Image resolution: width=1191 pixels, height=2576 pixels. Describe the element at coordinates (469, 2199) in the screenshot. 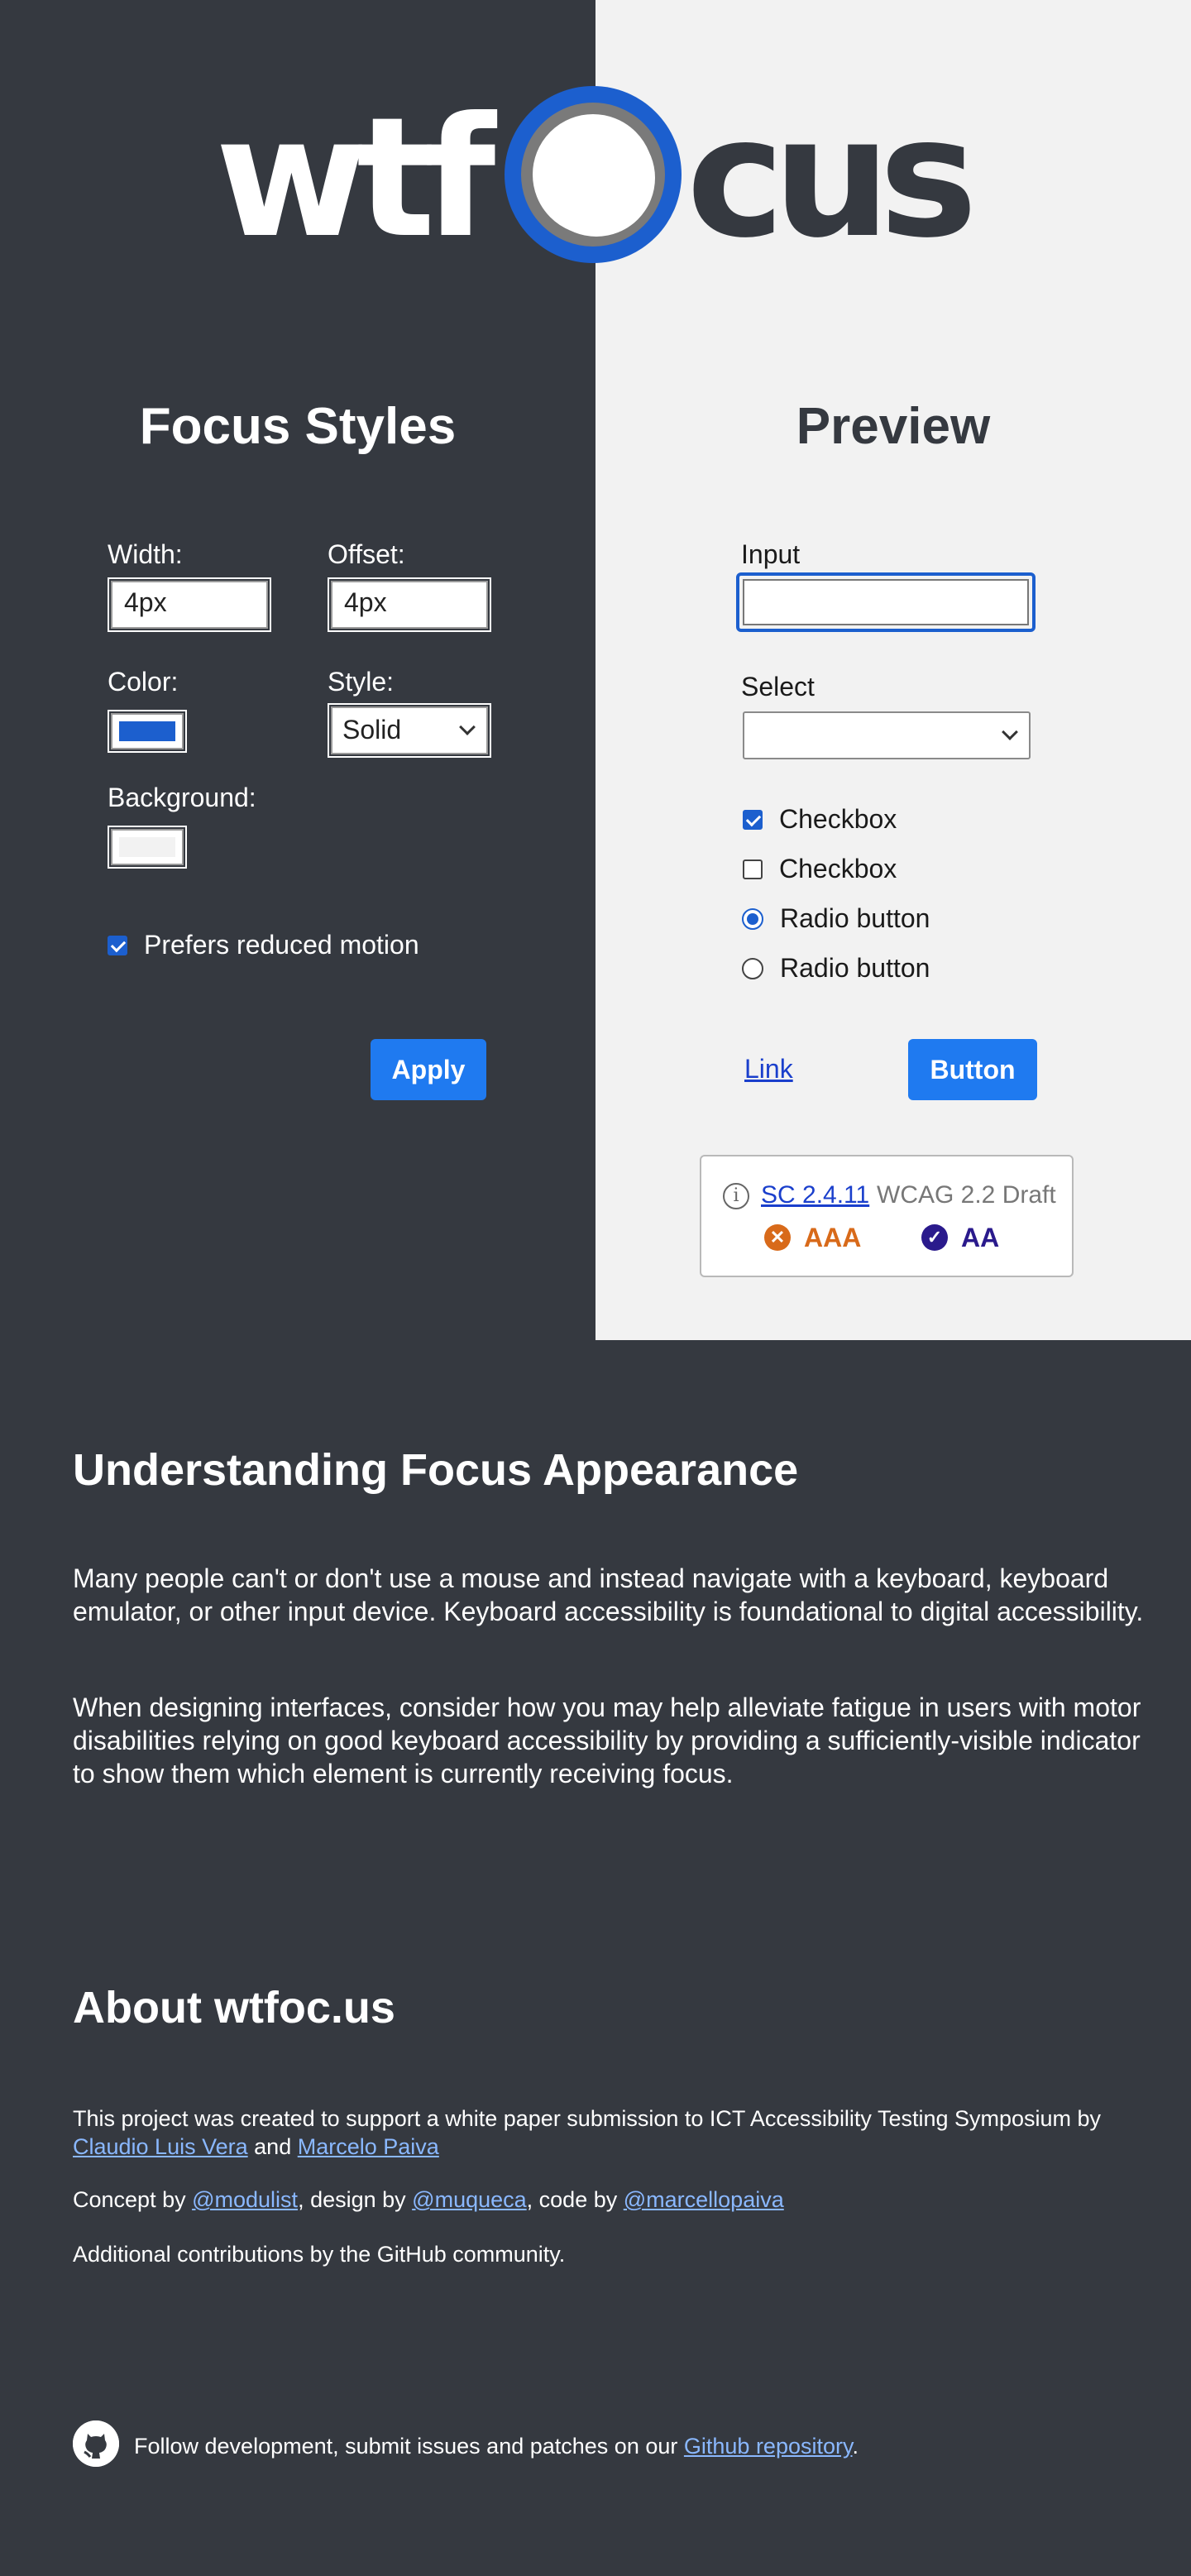

I see `muqueca-link: @muqueca` at that location.